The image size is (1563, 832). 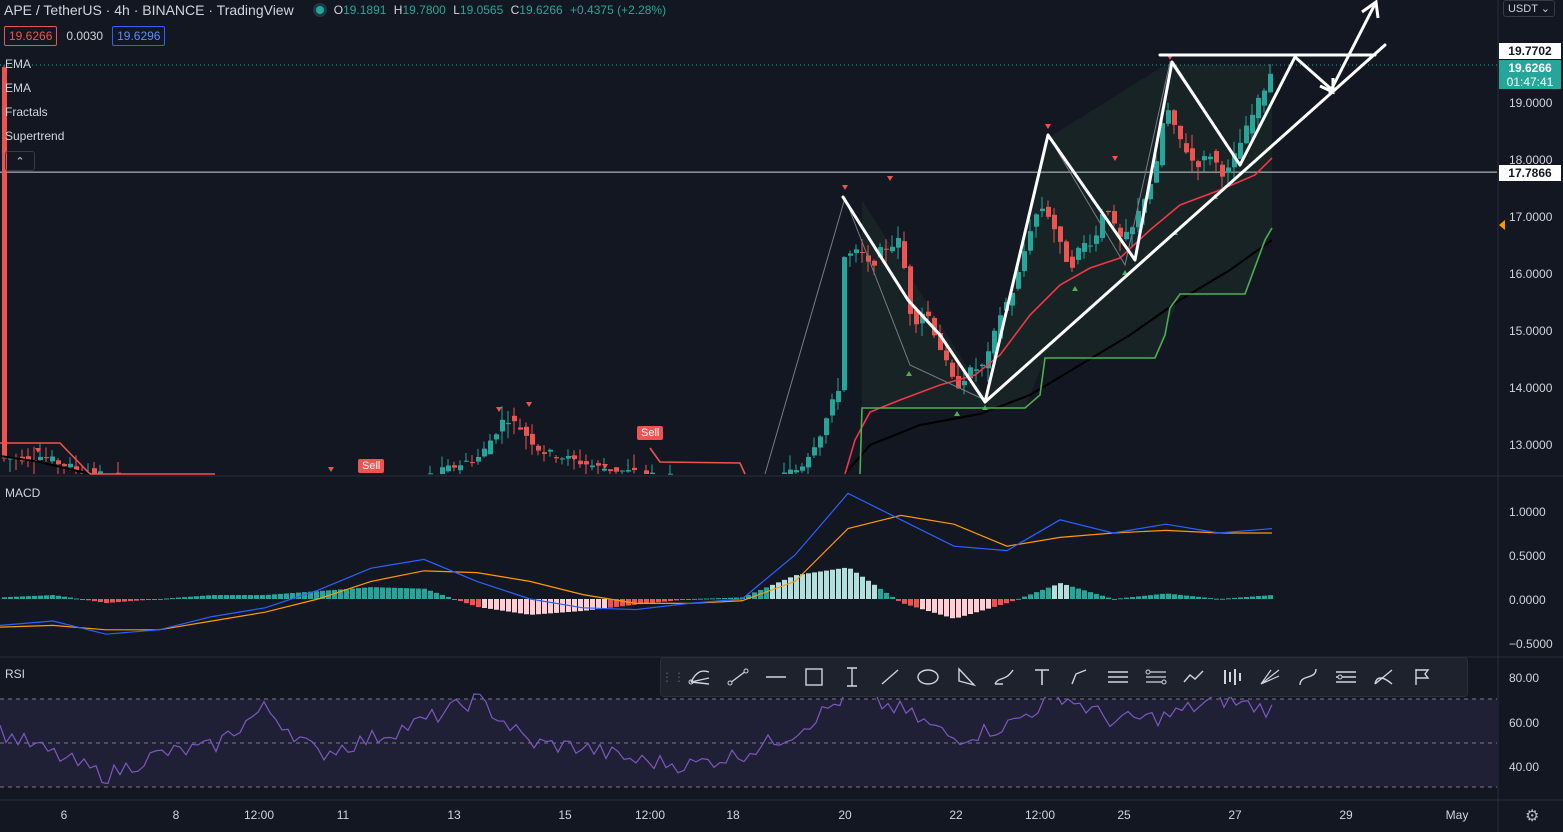 What do you see at coordinates (26, 112) in the screenshot?
I see `indicator-fractals: Fractals` at bounding box center [26, 112].